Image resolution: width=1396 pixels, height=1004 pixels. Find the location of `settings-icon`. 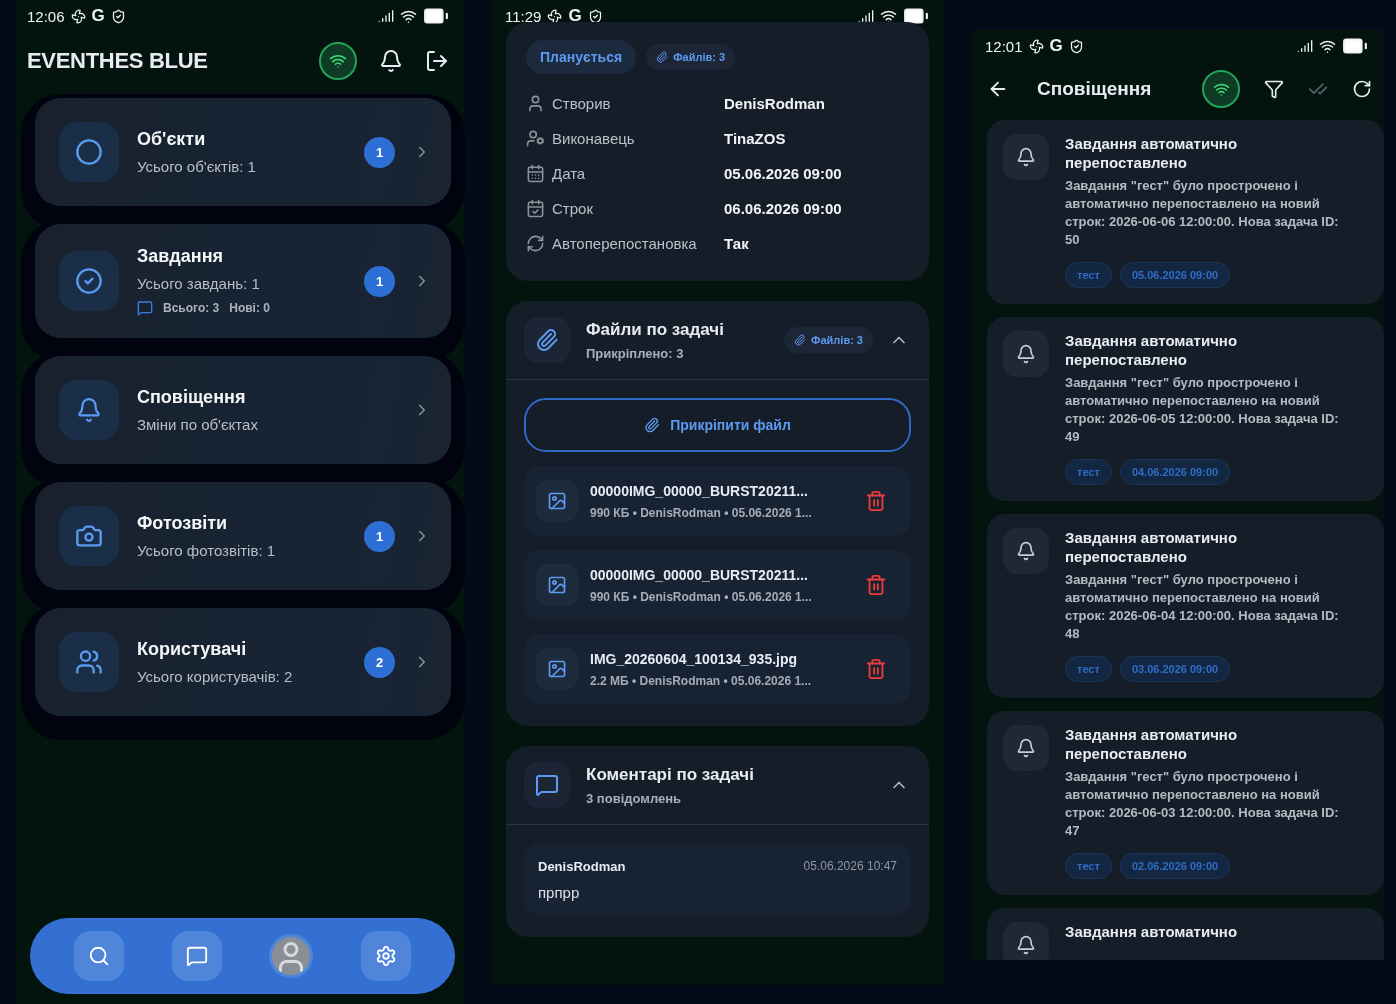

settings-icon is located at coordinates (386, 956).